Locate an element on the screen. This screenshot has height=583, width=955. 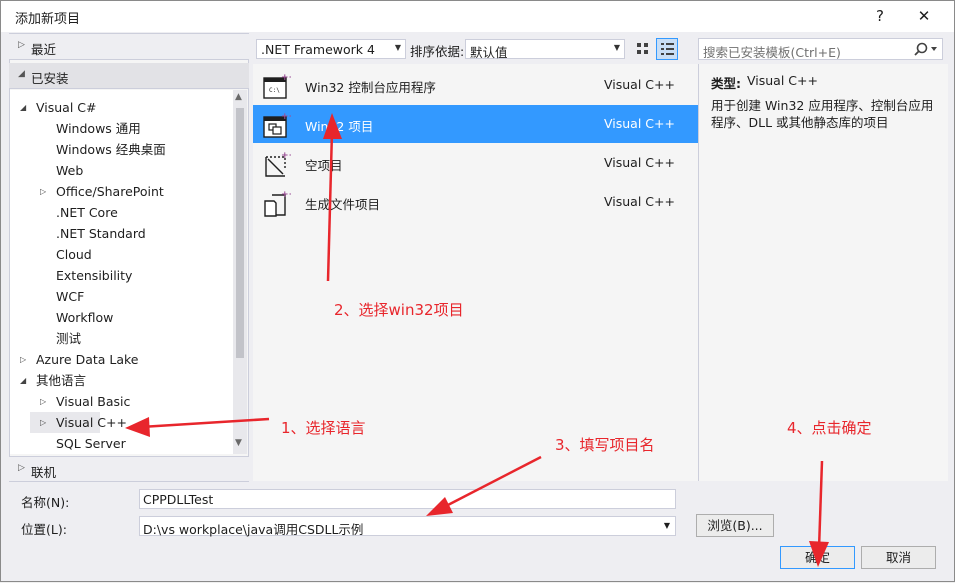
tree-scrollbar: ▲ ▼ is located at coordinates (240, 272).